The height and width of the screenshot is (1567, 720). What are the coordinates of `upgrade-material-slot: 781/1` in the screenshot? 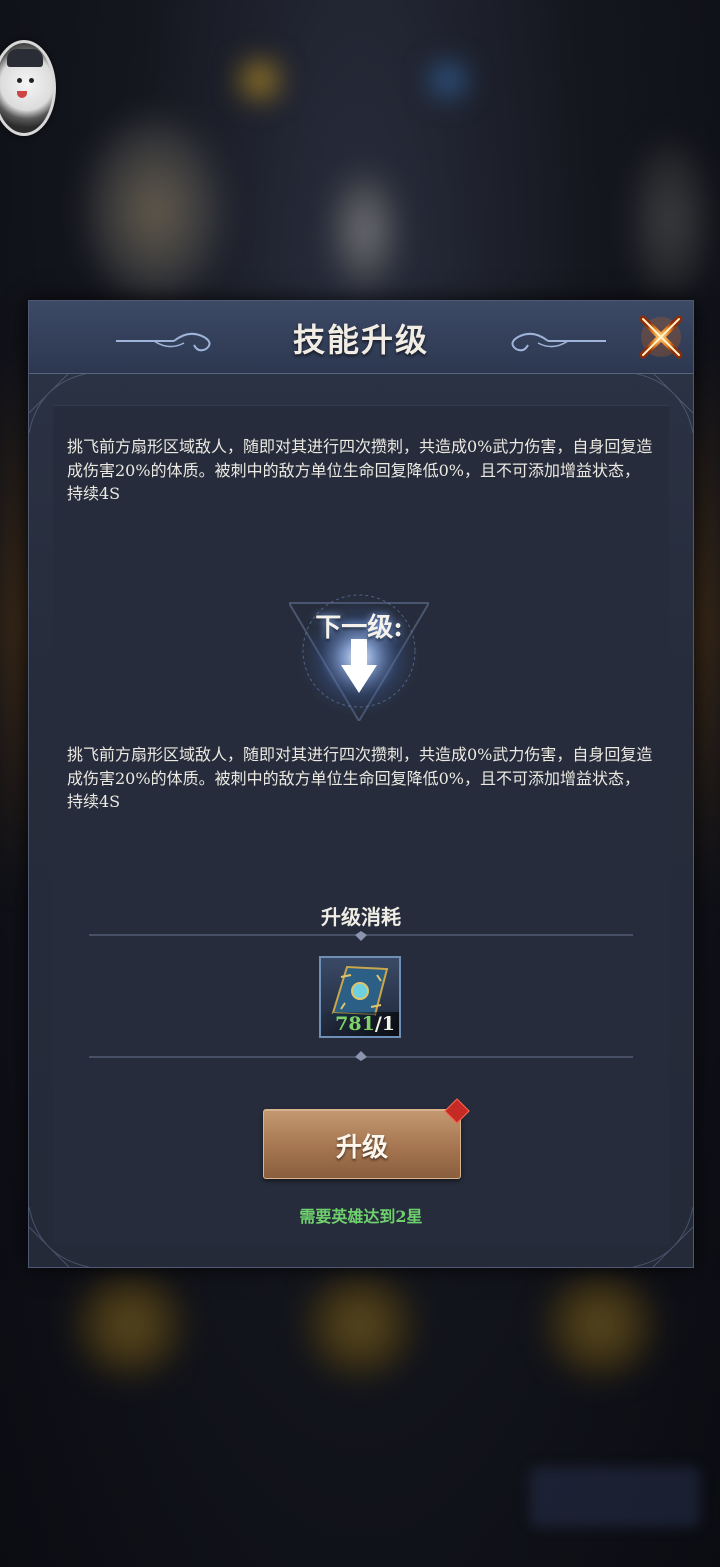 It's located at (360, 997).